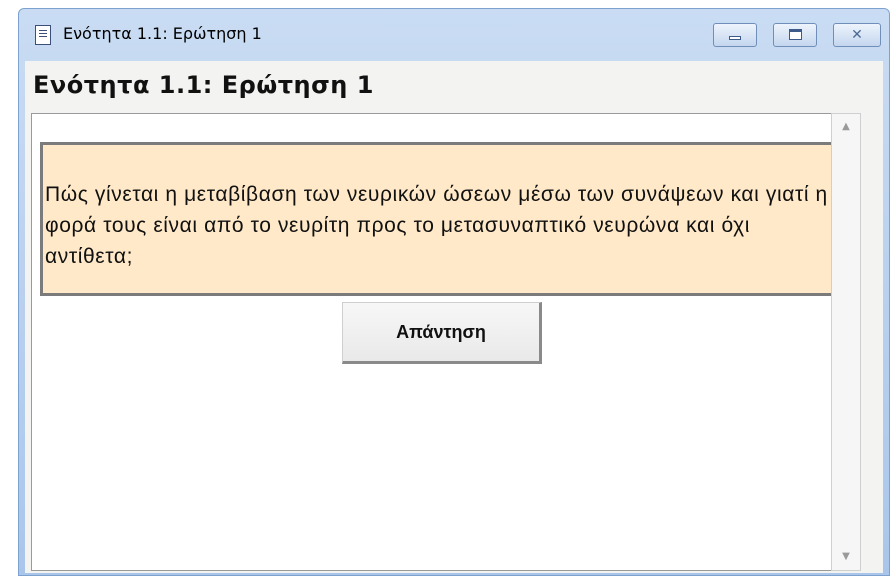 The height and width of the screenshot is (580, 892). Describe the element at coordinates (203, 85) in the screenshot. I see `page-title: Ενότητα 1.1: Ερώτηση 1` at that location.